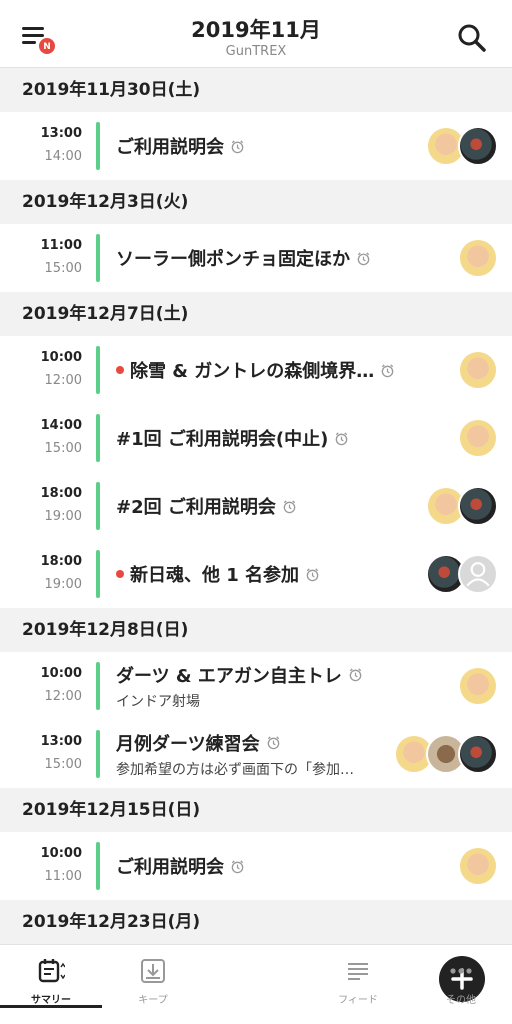 The height and width of the screenshot is (1024, 512). What do you see at coordinates (222, 439) in the screenshot?
I see `event-title: #1回 ご利用説明会(中止)` at bounding box center [222, 439].